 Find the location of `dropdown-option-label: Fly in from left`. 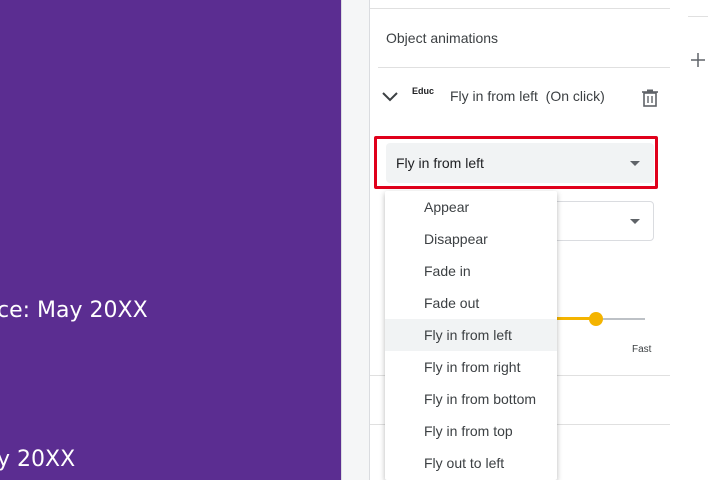

dropdown-option-label: Fly in from left is located at coordinates (468, 335).